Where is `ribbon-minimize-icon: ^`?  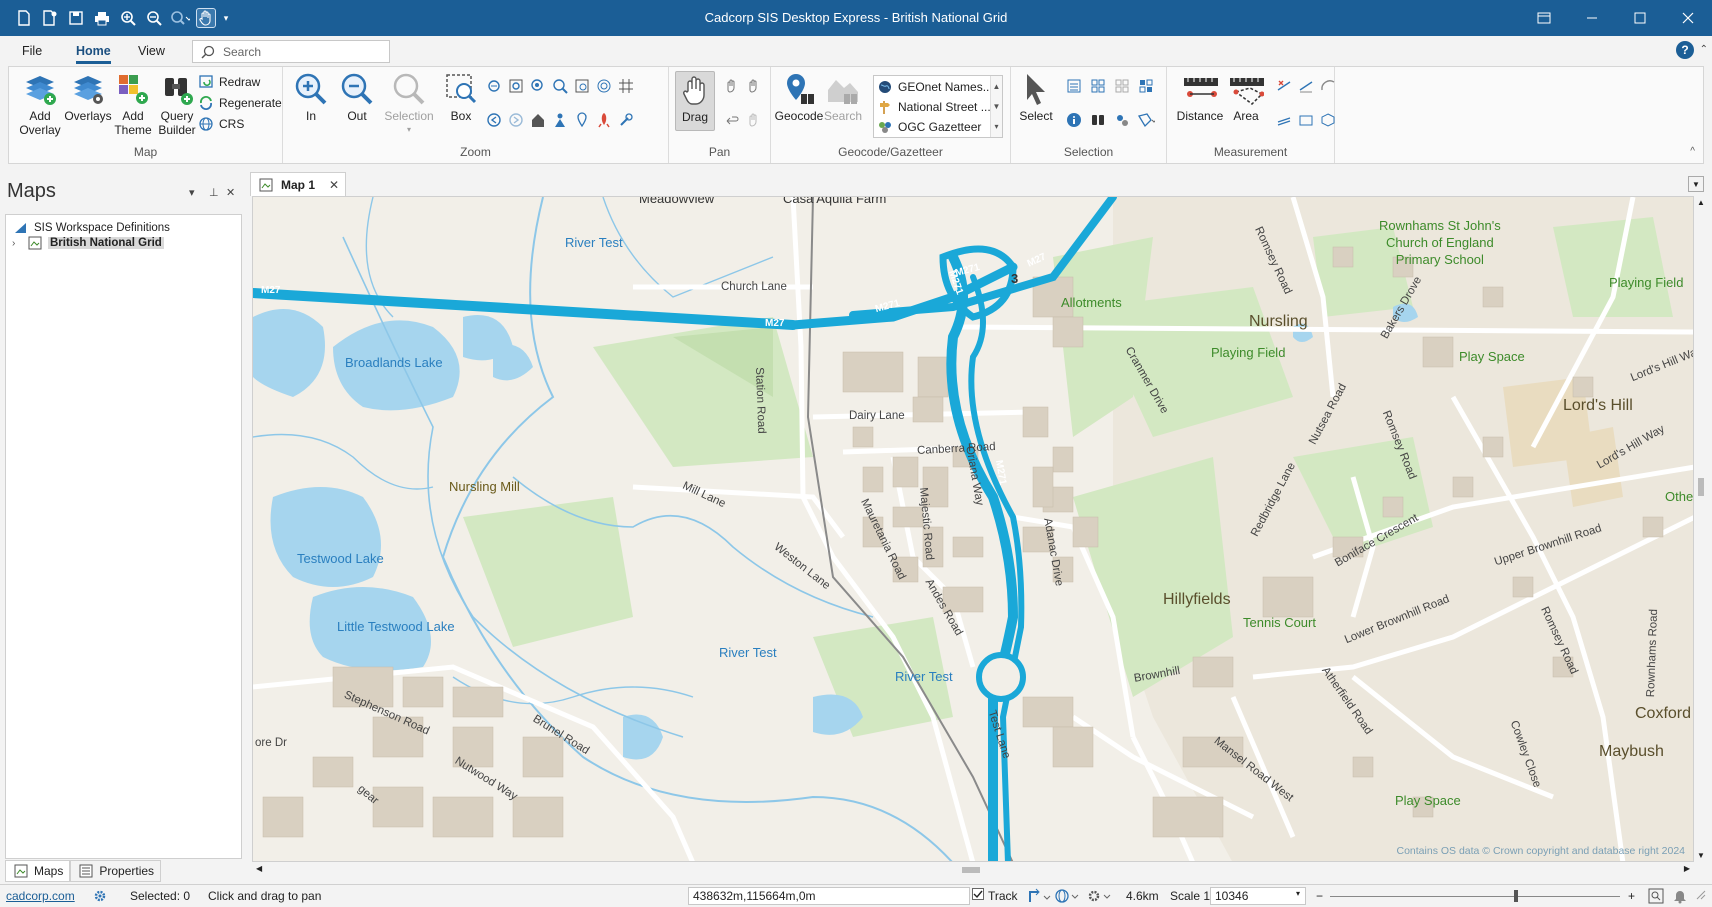
ribbon-minimize-icon: ^ is located at coordinates (1692, 151).